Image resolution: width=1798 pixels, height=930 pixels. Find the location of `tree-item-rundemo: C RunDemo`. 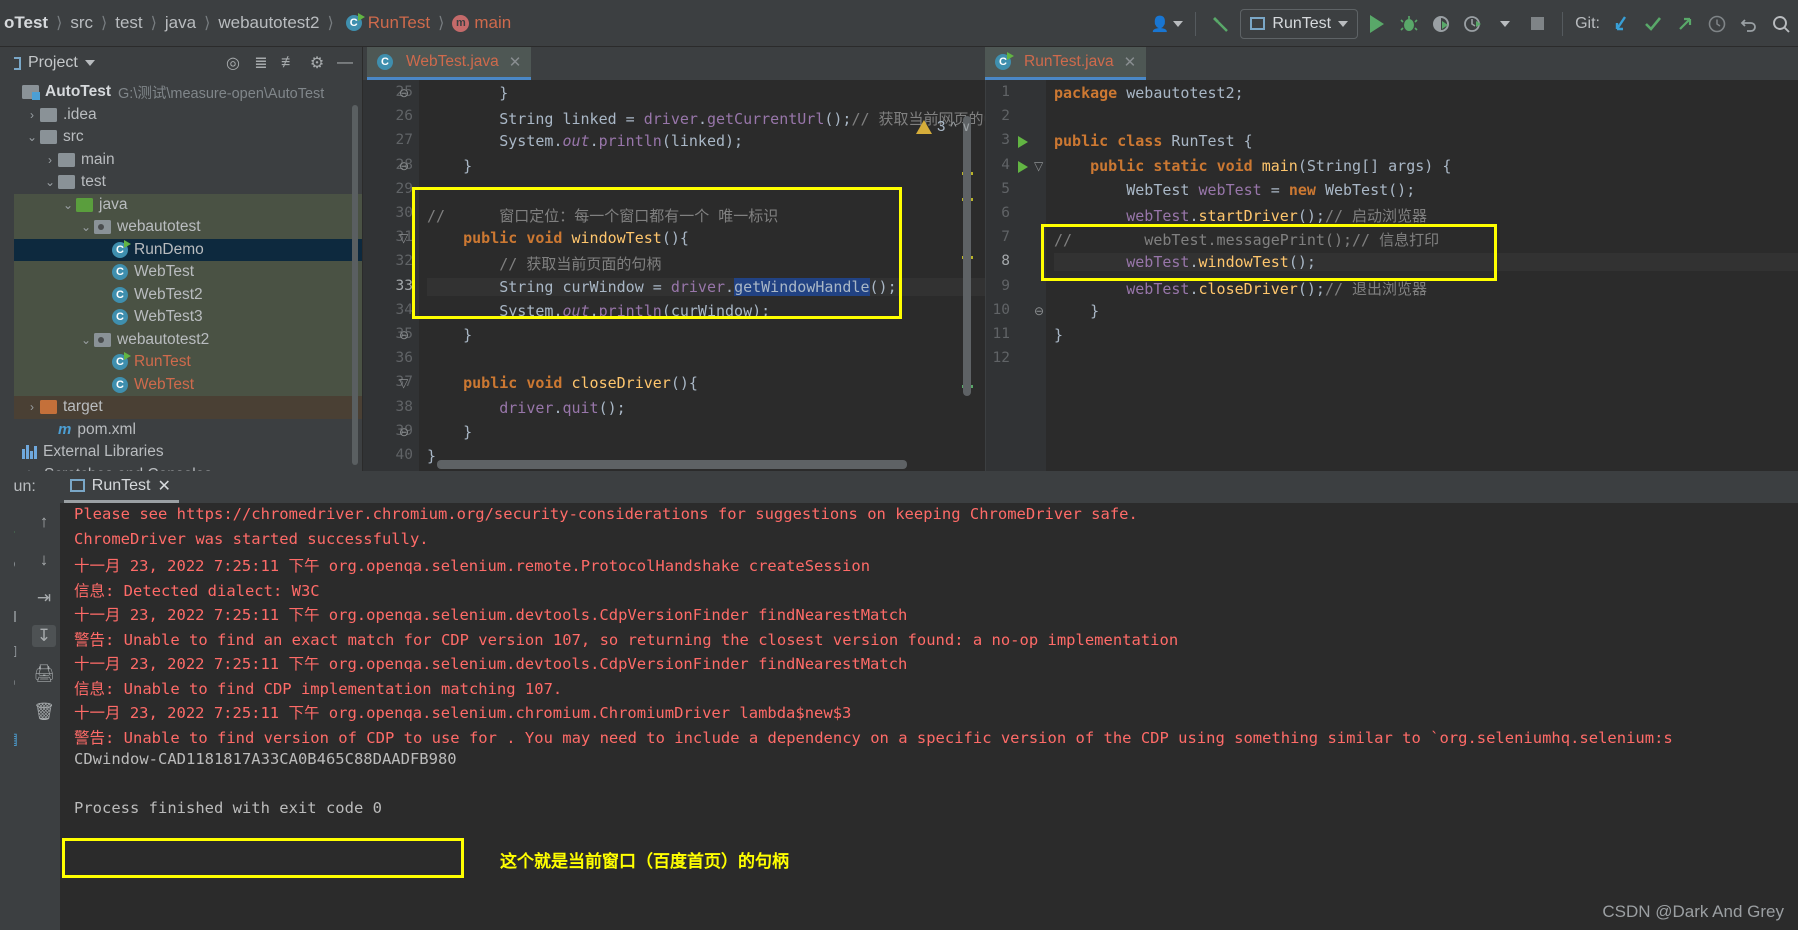

tree-item-rundemo: C RunDemo is located at coordinates (181, 249).